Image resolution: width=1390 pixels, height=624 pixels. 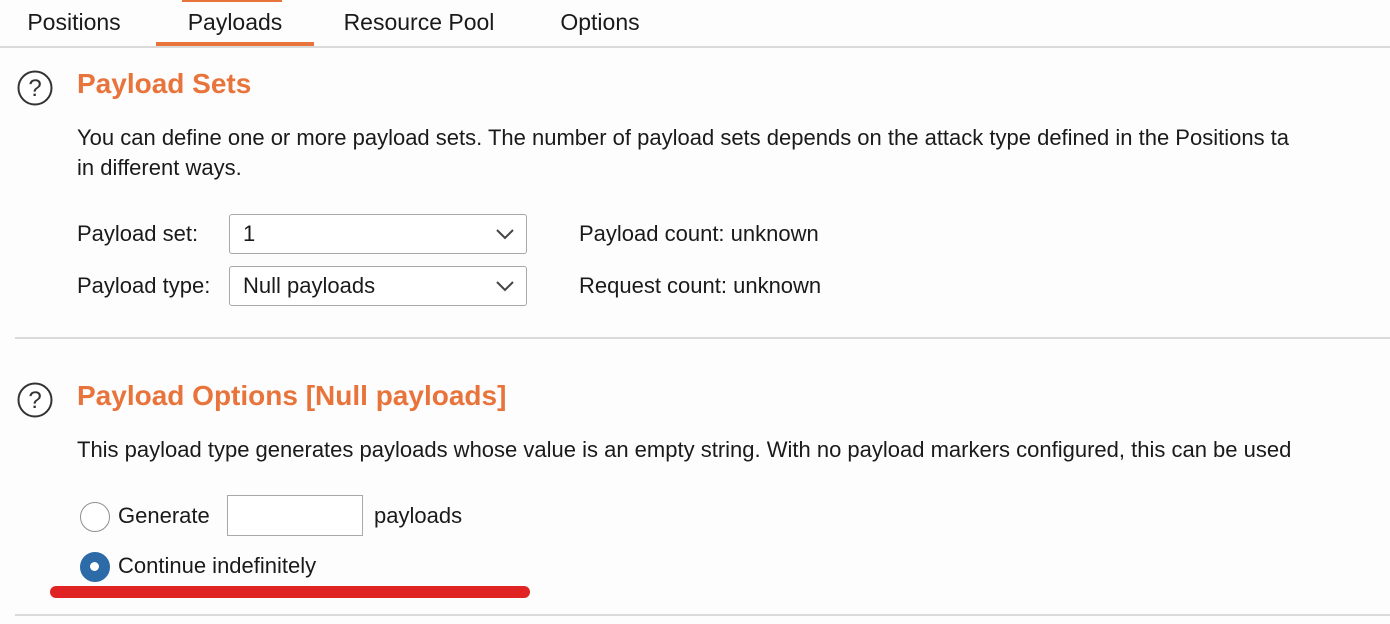 I want to click on tab-active-top-accent, so click(x=232, y=1).